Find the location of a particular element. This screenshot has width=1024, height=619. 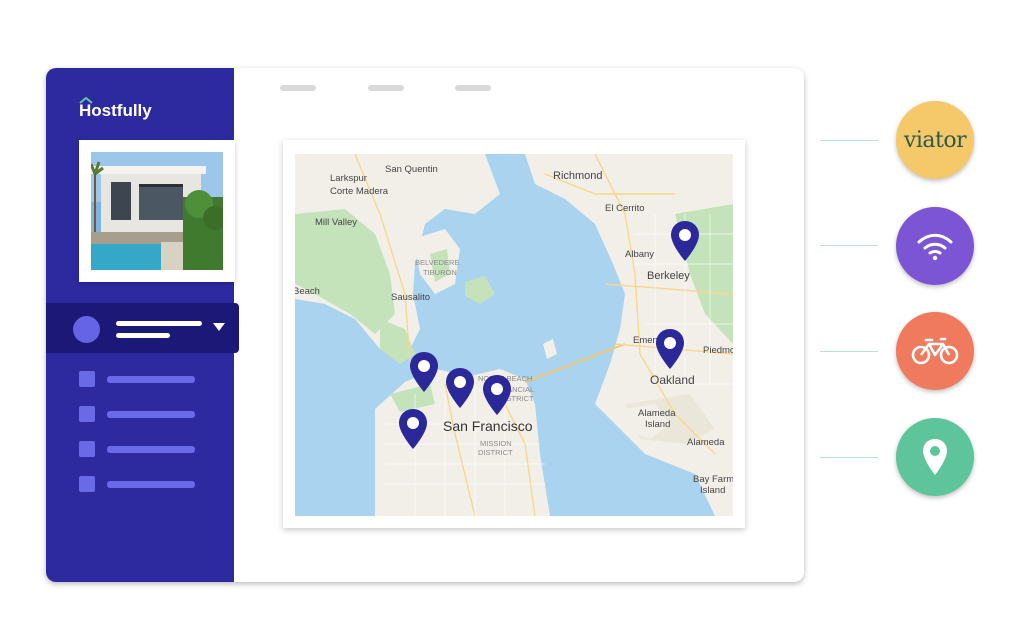

bicycle-icon is located at coordinates (935, 351).